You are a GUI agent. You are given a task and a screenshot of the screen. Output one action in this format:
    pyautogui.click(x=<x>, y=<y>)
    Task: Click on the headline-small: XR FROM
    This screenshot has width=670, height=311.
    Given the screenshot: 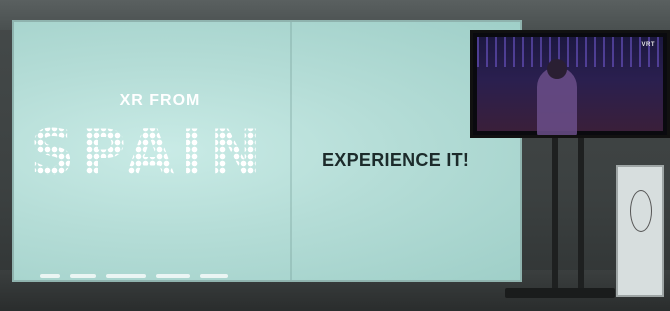 What is the action you would take?
    pyautogui.click(x=160, y=100)
    